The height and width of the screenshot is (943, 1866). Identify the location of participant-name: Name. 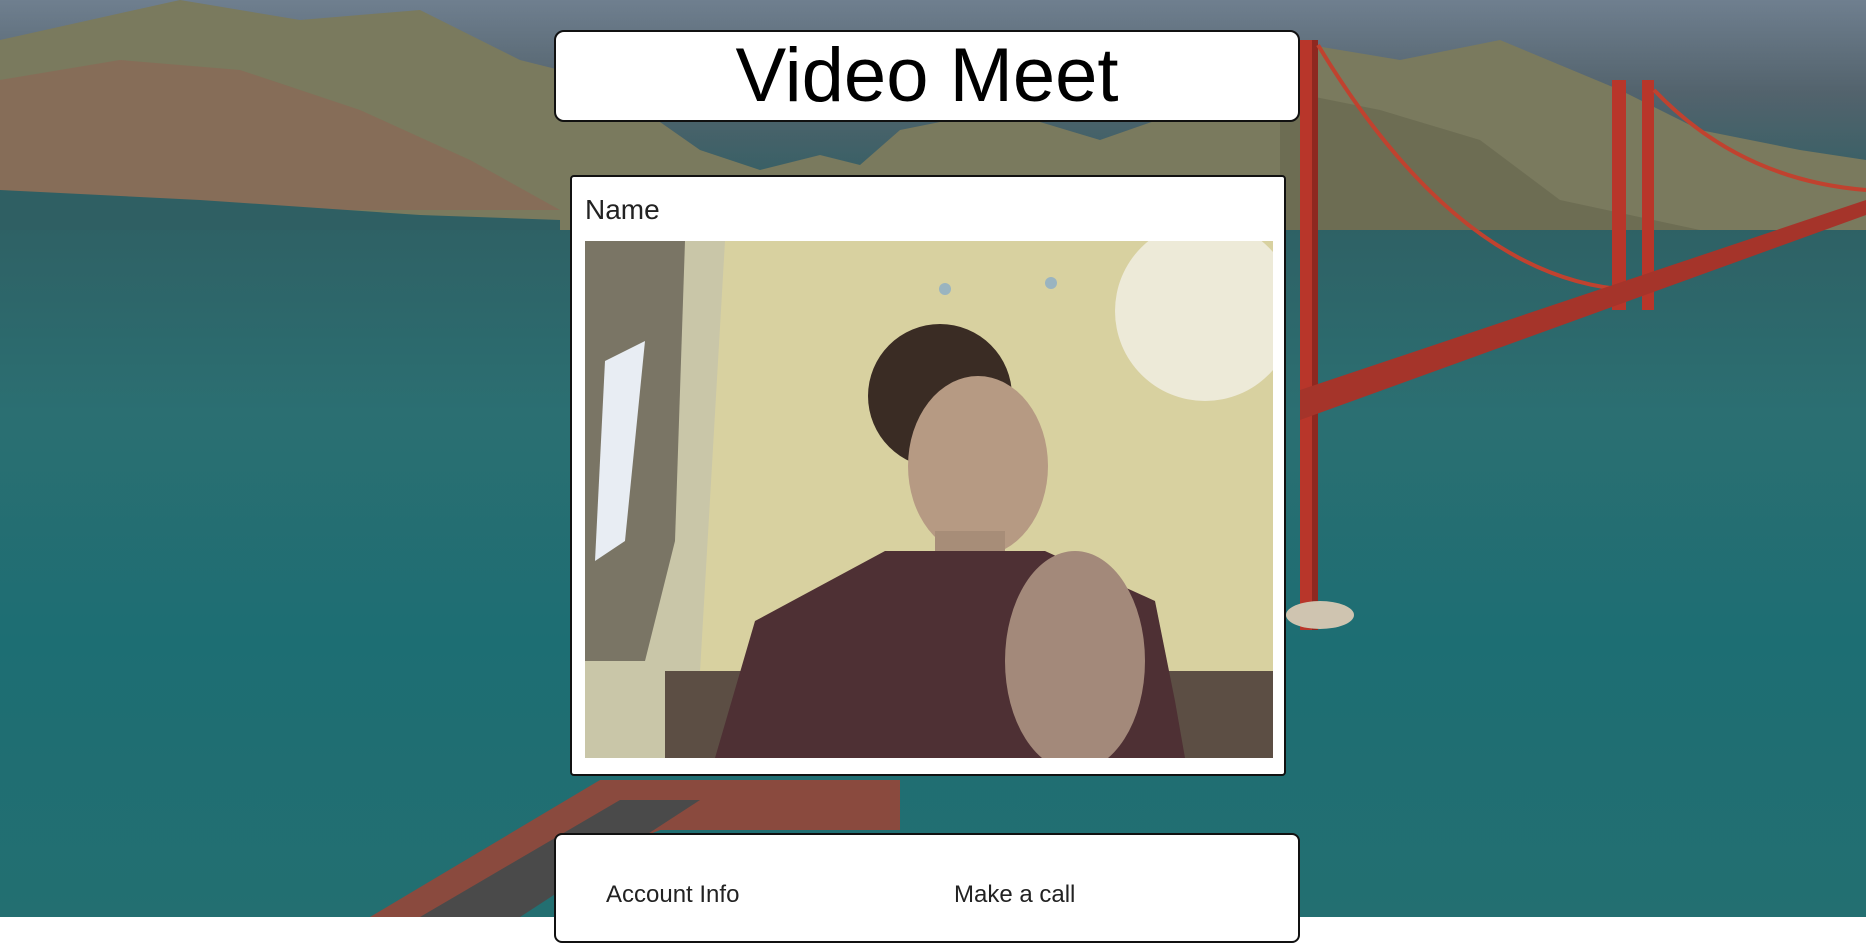
(622, 209).